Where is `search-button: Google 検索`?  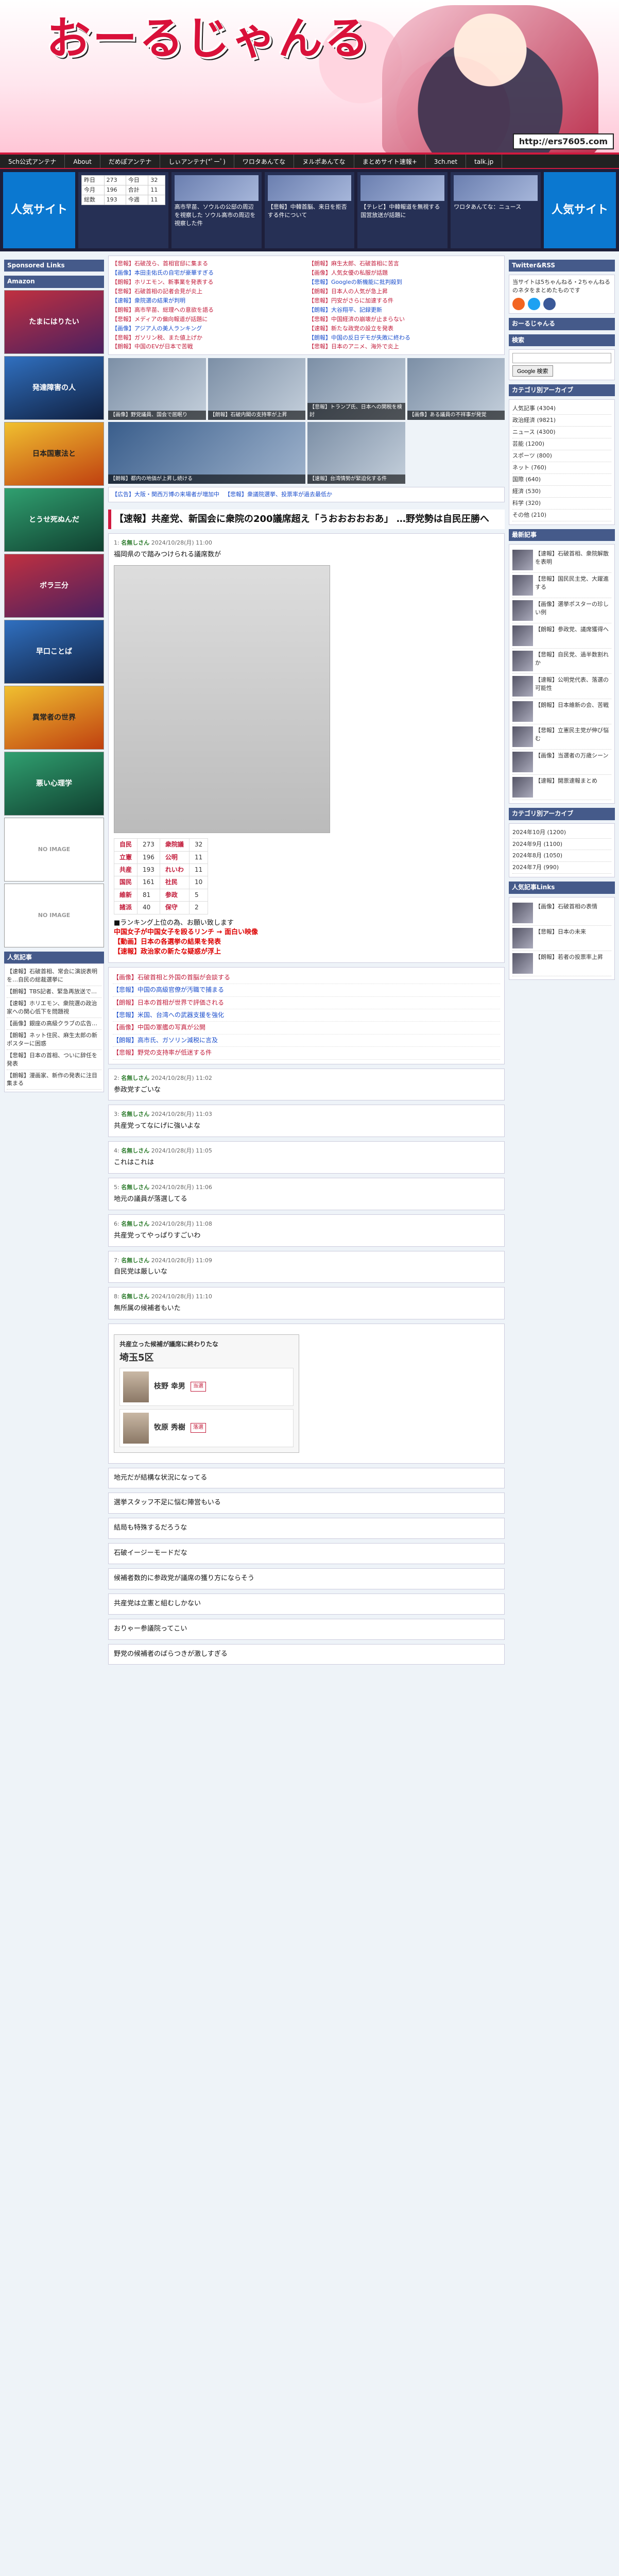
search-button: Google 検索 is located at coordinates (532, 371).